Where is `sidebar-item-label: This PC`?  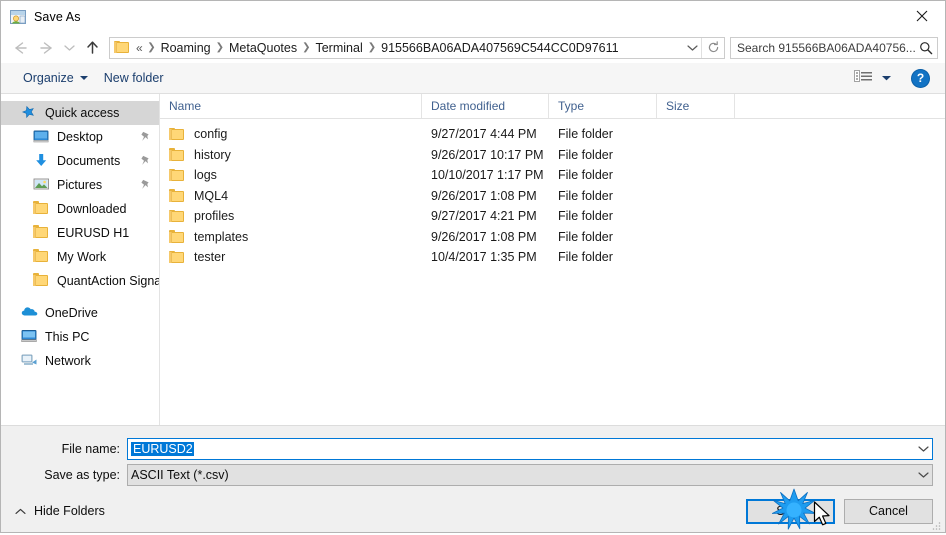 sidebar-item-label: This PC is located at coordinates (67, 337).